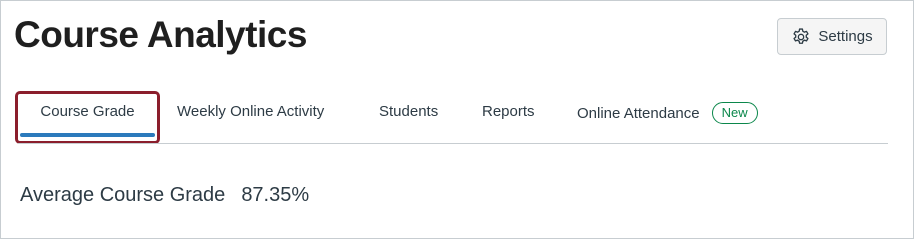 Image resolution: width=914 pixels, height=240 pixels. I want to click on tab-label: Reports, so click(508, 111).